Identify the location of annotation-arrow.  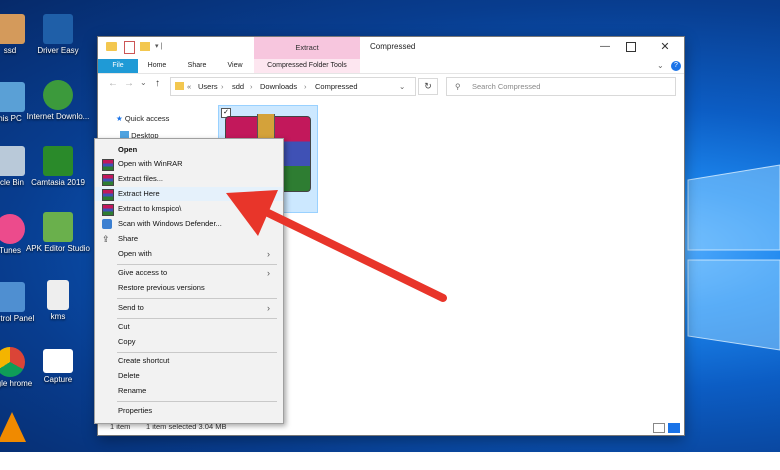
(336, 246).